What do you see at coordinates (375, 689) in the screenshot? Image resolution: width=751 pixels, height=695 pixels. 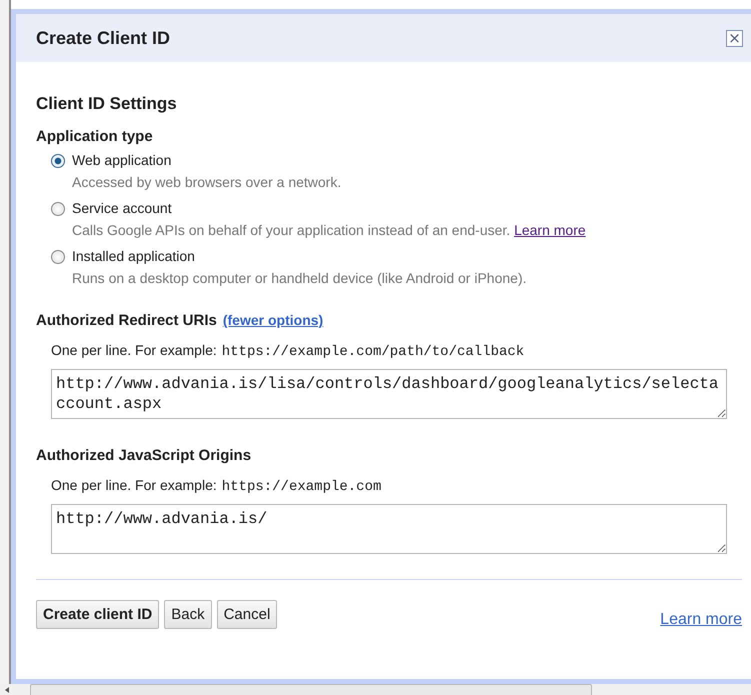 I see `horizontal-scrollbar` at bounding box center [375, 689].